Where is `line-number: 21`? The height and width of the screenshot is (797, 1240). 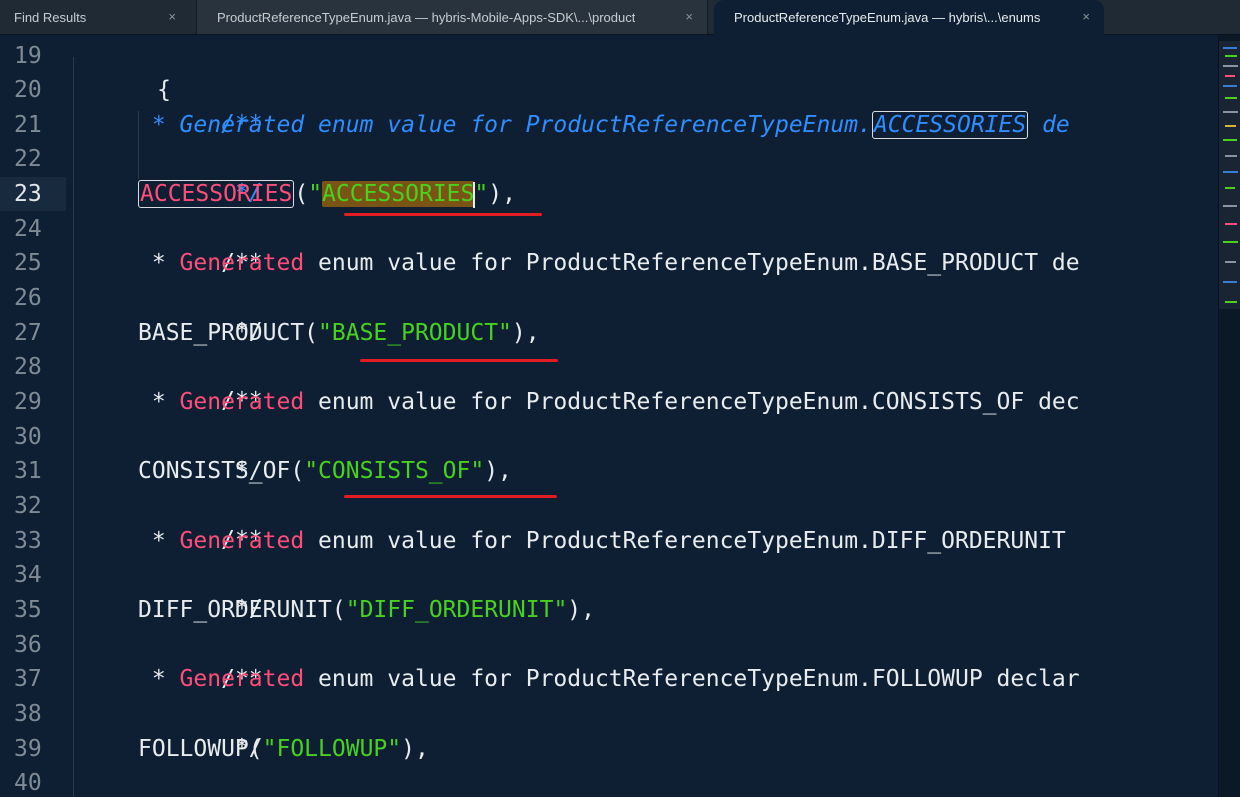 line-number: 21 is located at coordinates (28, 125).